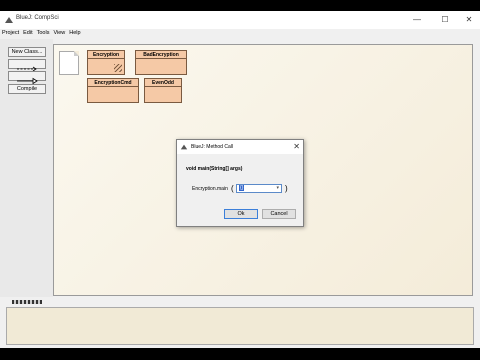 The height and width of the screenshot is (360, 480). I want to click on menubar: Project Edit Tools View Help, so click(240, 34).